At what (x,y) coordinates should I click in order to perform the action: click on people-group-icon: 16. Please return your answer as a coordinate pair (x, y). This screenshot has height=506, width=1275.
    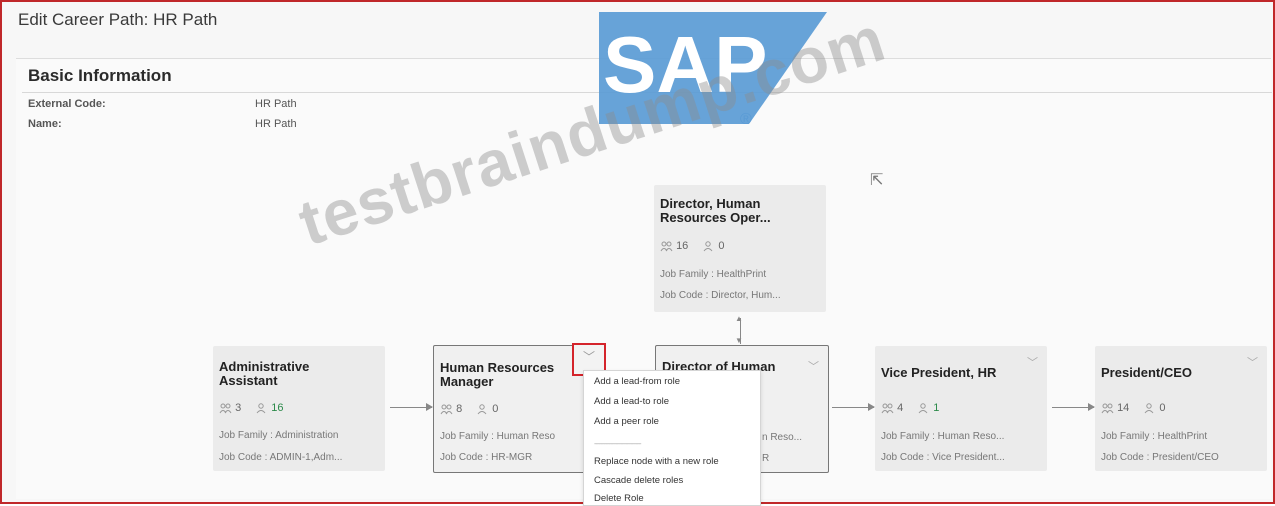
    Looking at the image, I should click on (674, 246).